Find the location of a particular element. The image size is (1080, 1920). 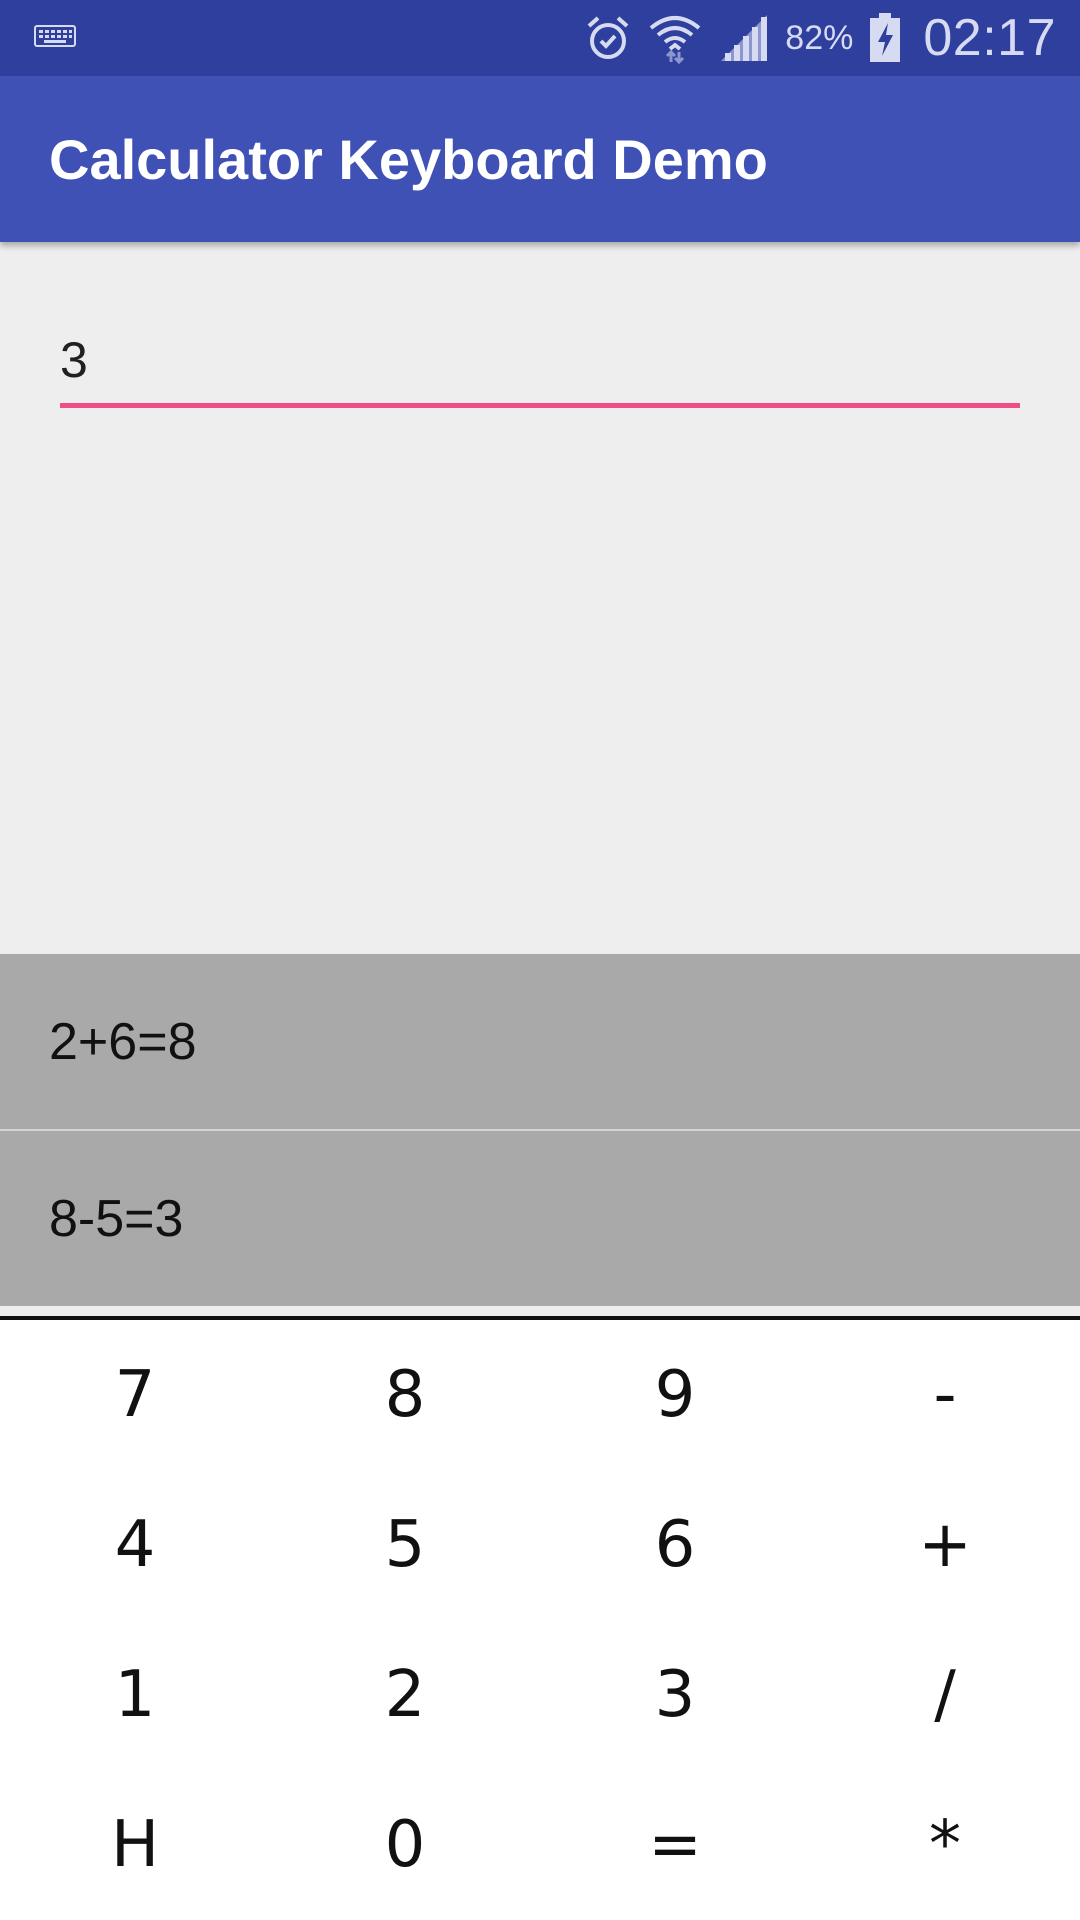

key-1: 1 is located at coordinates (135, 1695).